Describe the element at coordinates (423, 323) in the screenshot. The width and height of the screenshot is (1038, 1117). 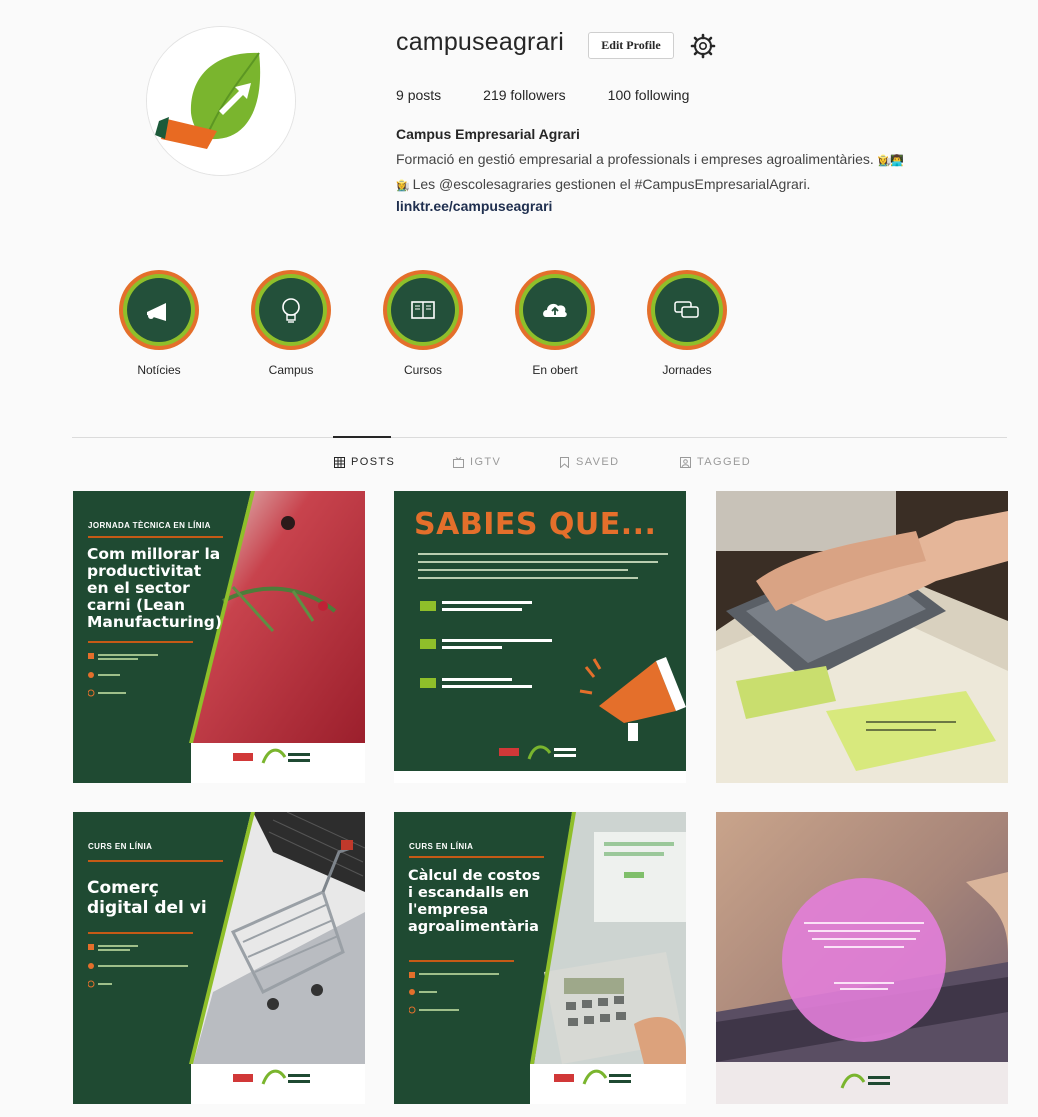
I see `highlight-cursos: Cursos` at that location.